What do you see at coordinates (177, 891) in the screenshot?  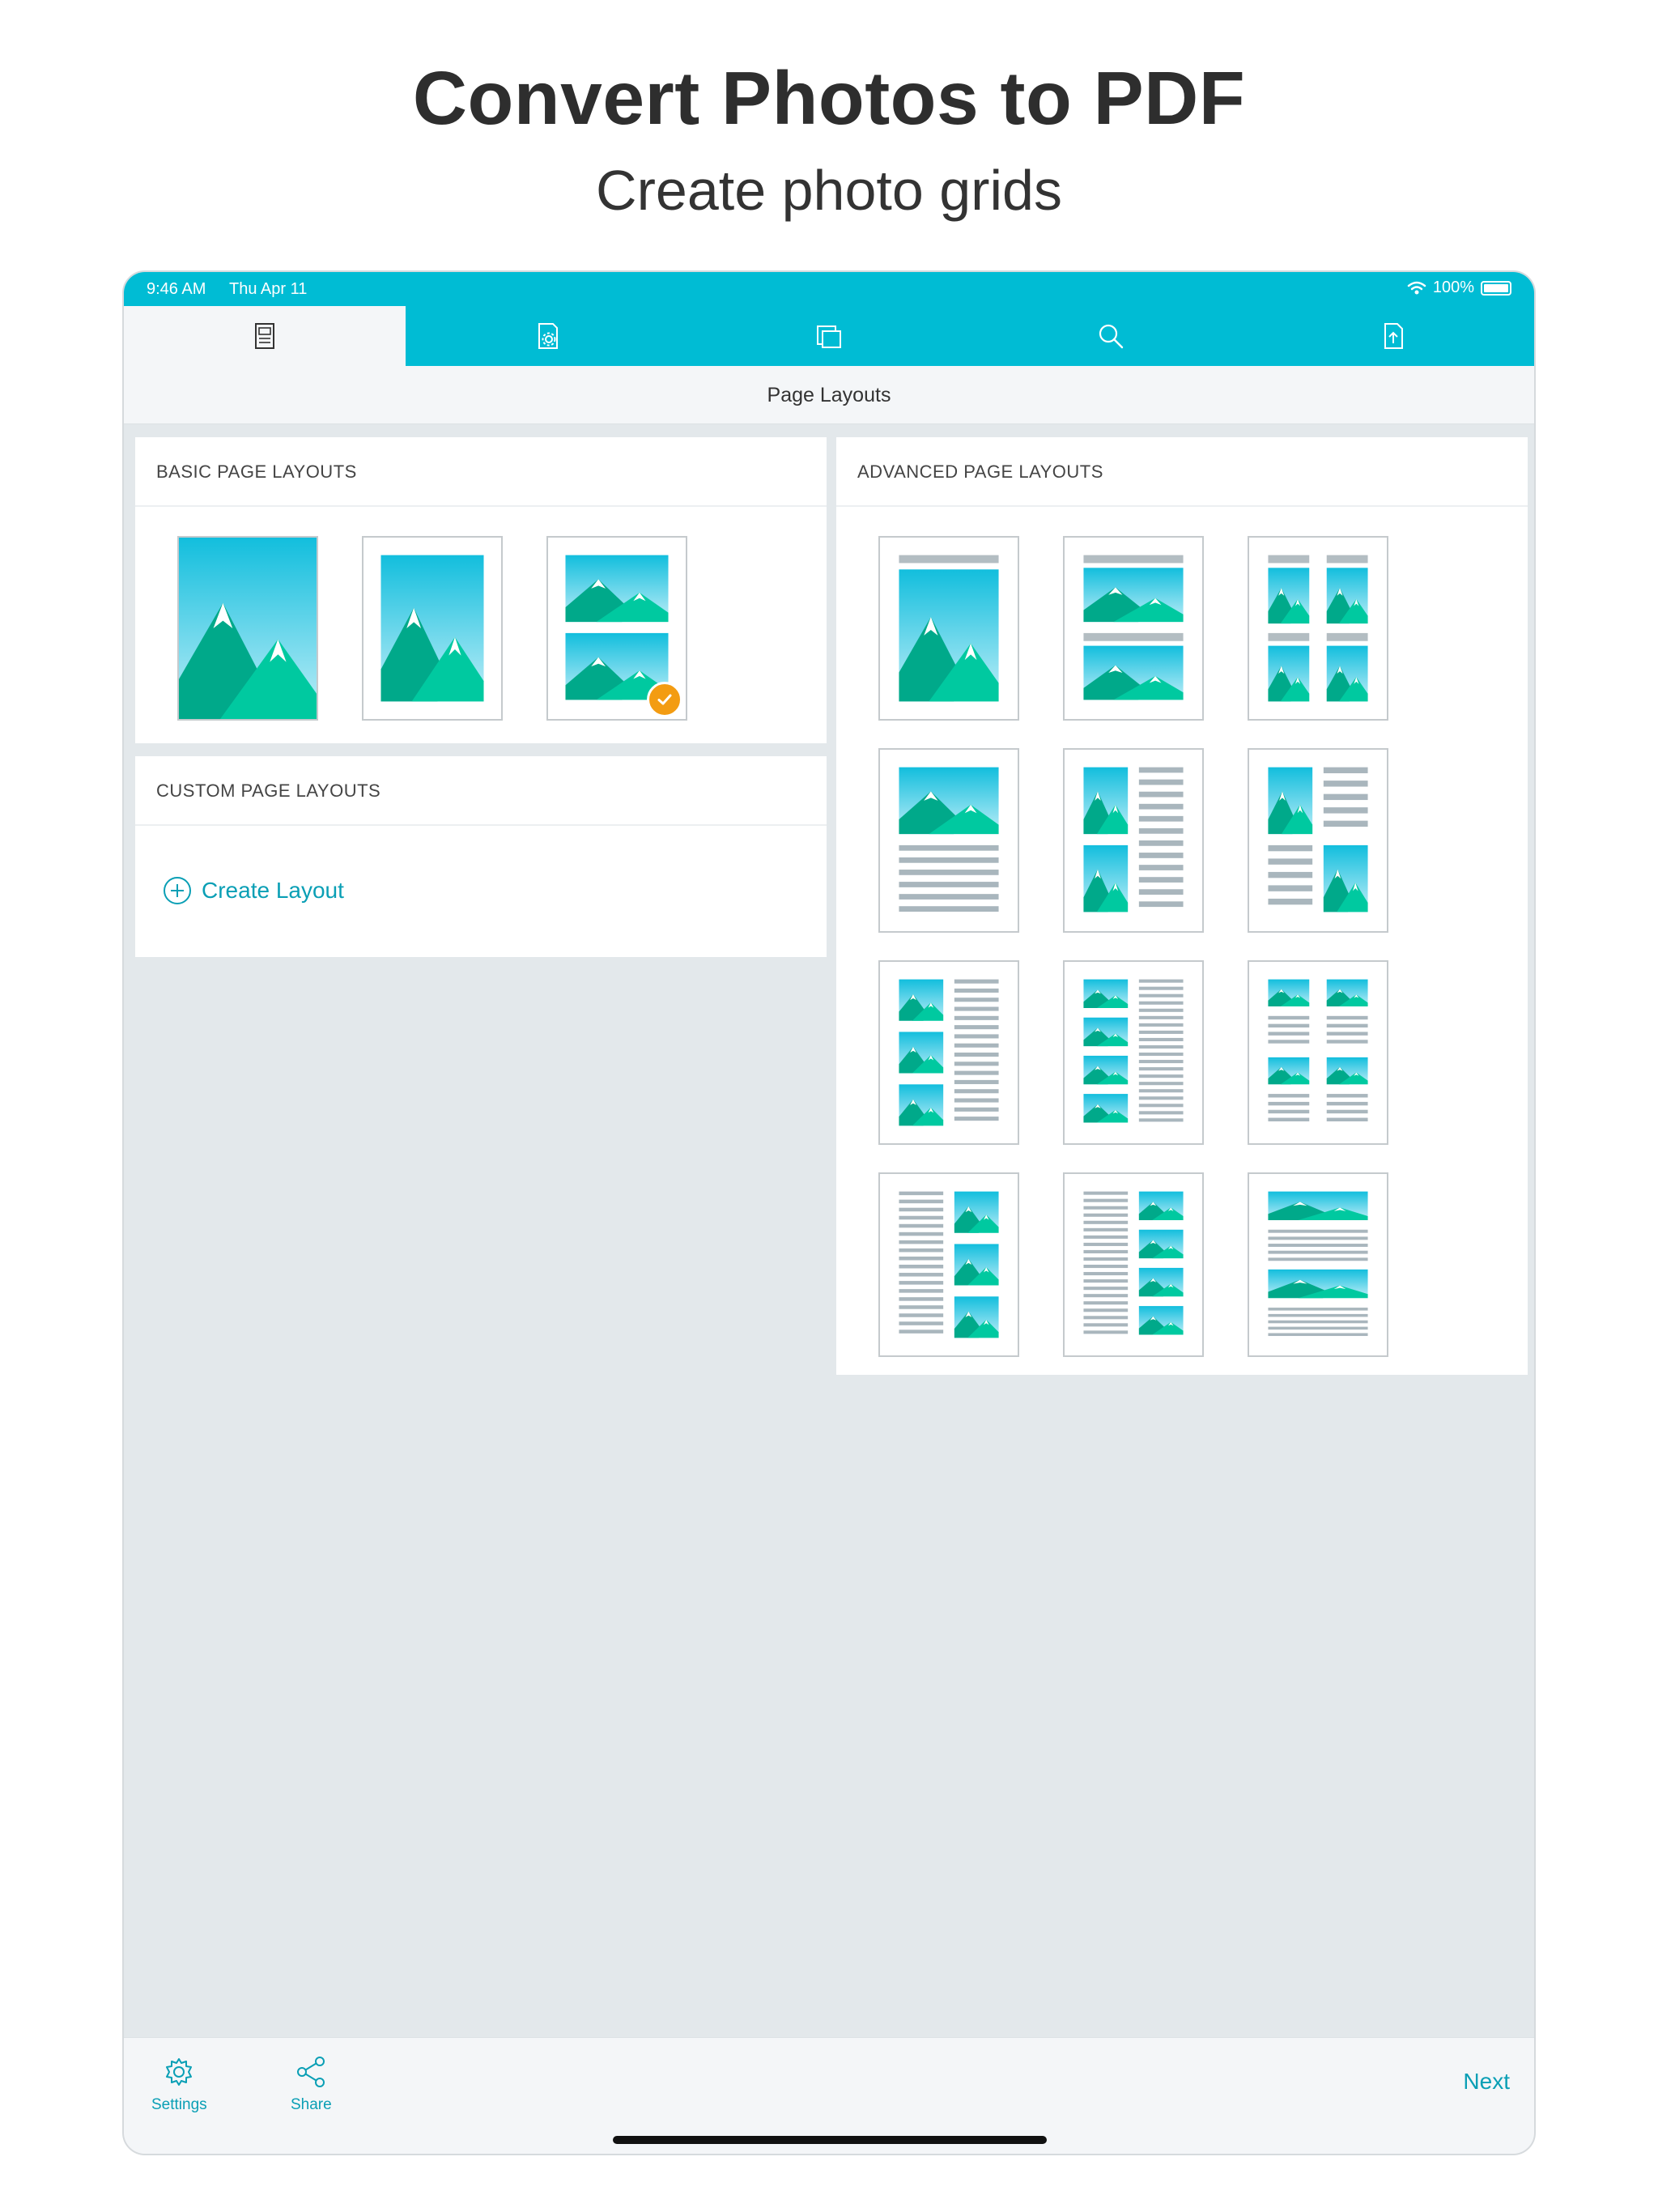 I see `plus-circle-icon` at bounding box center [177, 891].